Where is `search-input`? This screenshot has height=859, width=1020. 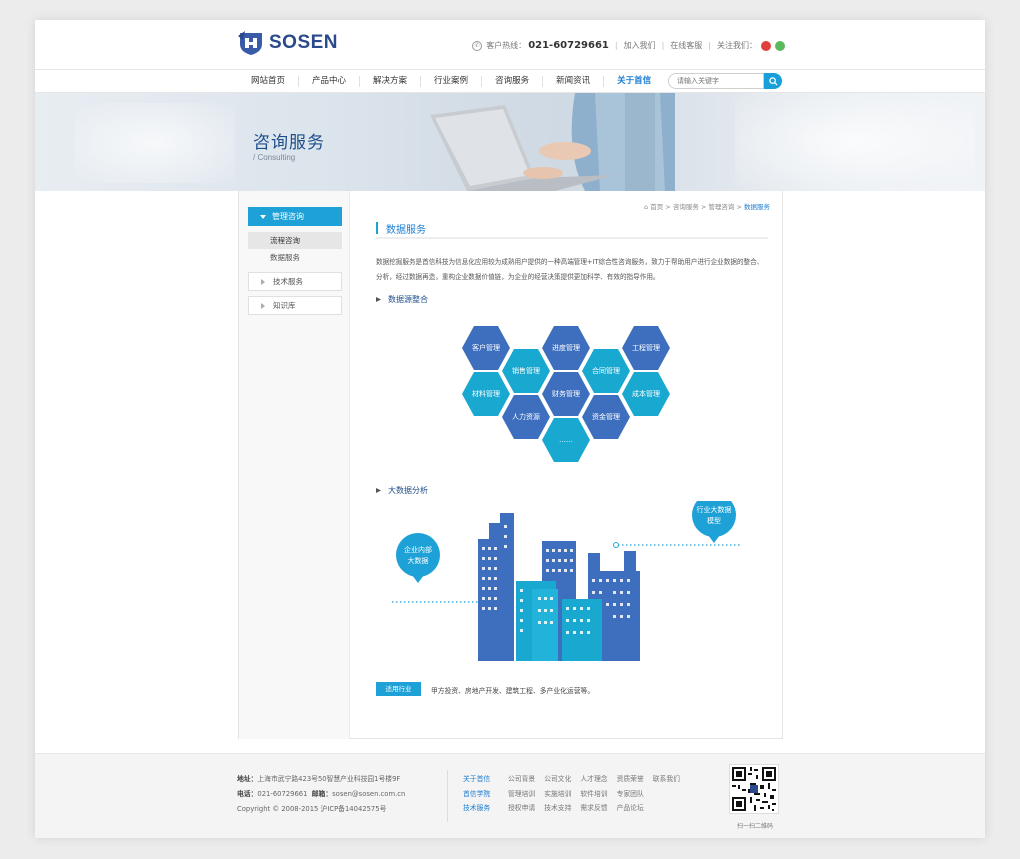 search-input is located at coordinates (716, 81).